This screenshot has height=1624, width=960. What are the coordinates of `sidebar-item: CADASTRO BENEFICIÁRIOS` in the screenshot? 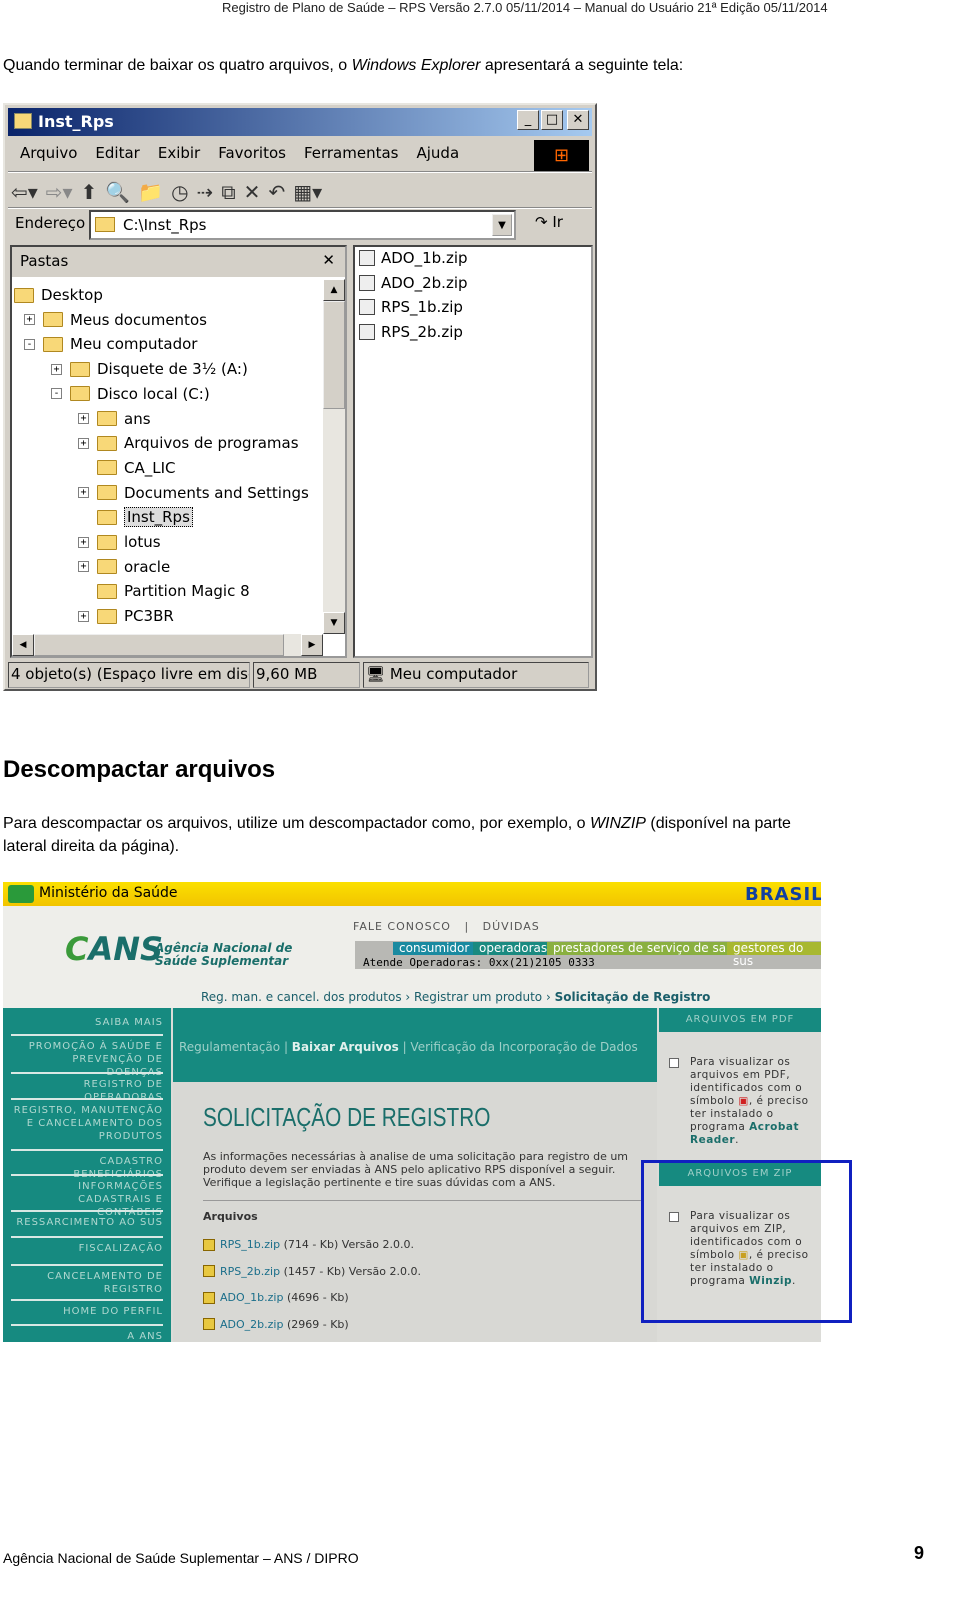 It's located at (88, 1168).